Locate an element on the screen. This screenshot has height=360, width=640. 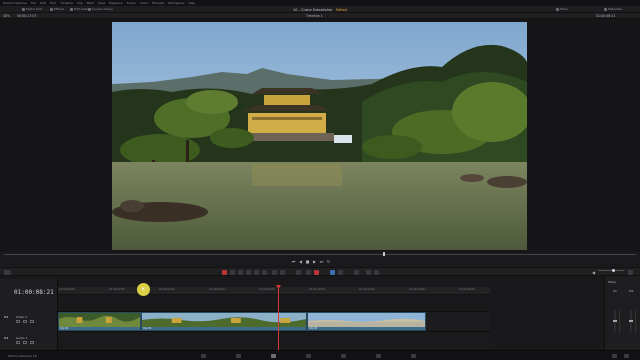
zoom-fit-icon is located at coordinates (340, 272).